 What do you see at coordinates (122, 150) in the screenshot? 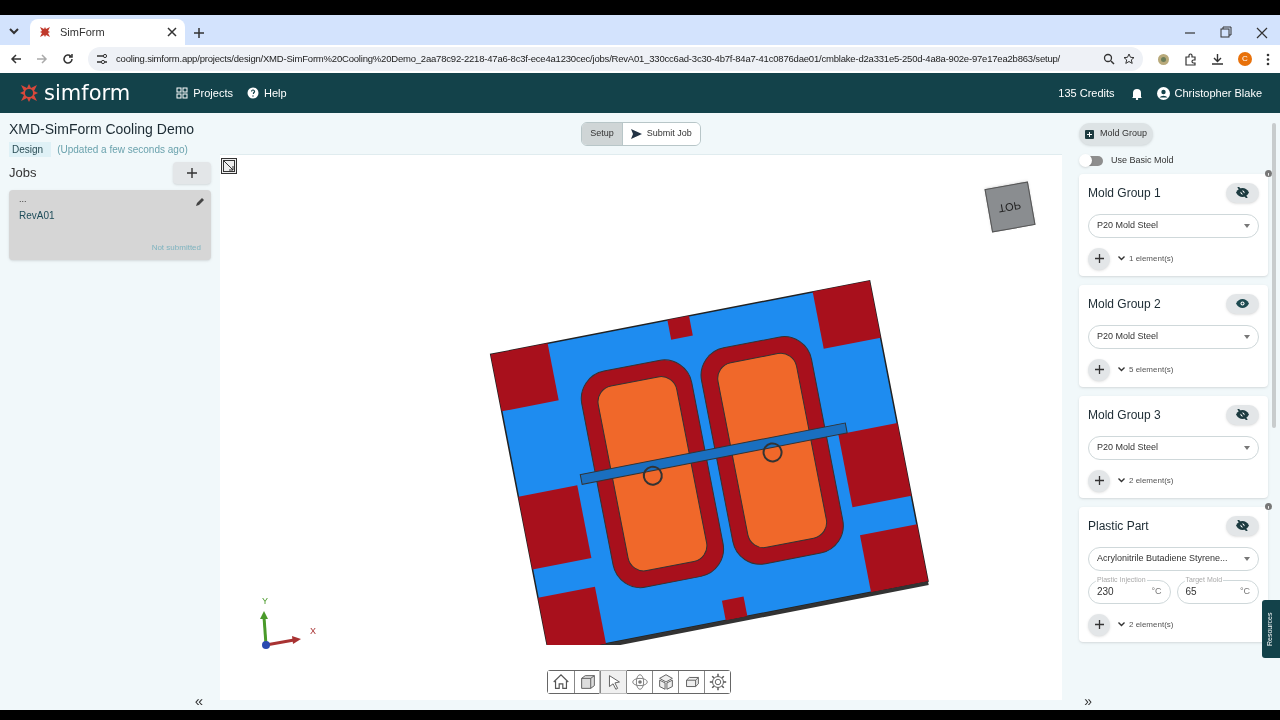
I see `updated-text: (Updated a few seconds ago)` at bounding box center [122, 150].